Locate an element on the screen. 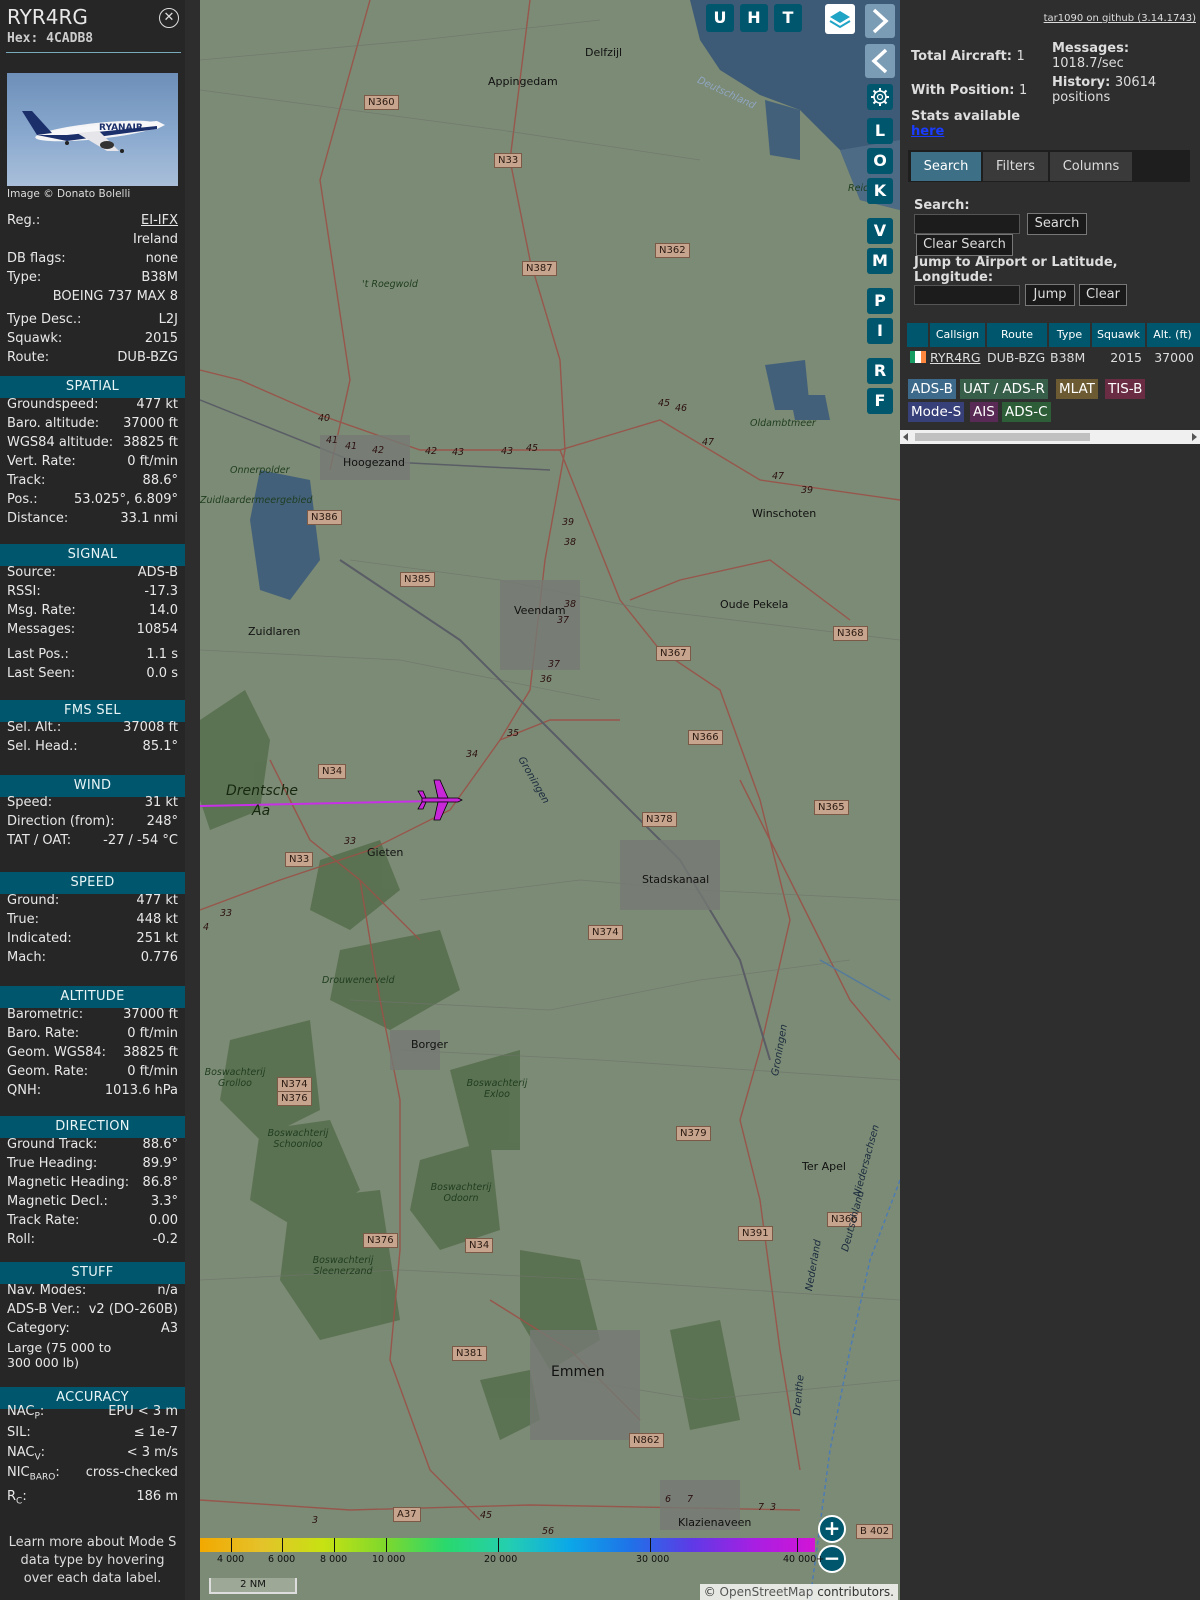 Image resolution: width=1200 pixels, height=1600 pixels. info-key: Track Rate: is located at coordinates (43, 1220).